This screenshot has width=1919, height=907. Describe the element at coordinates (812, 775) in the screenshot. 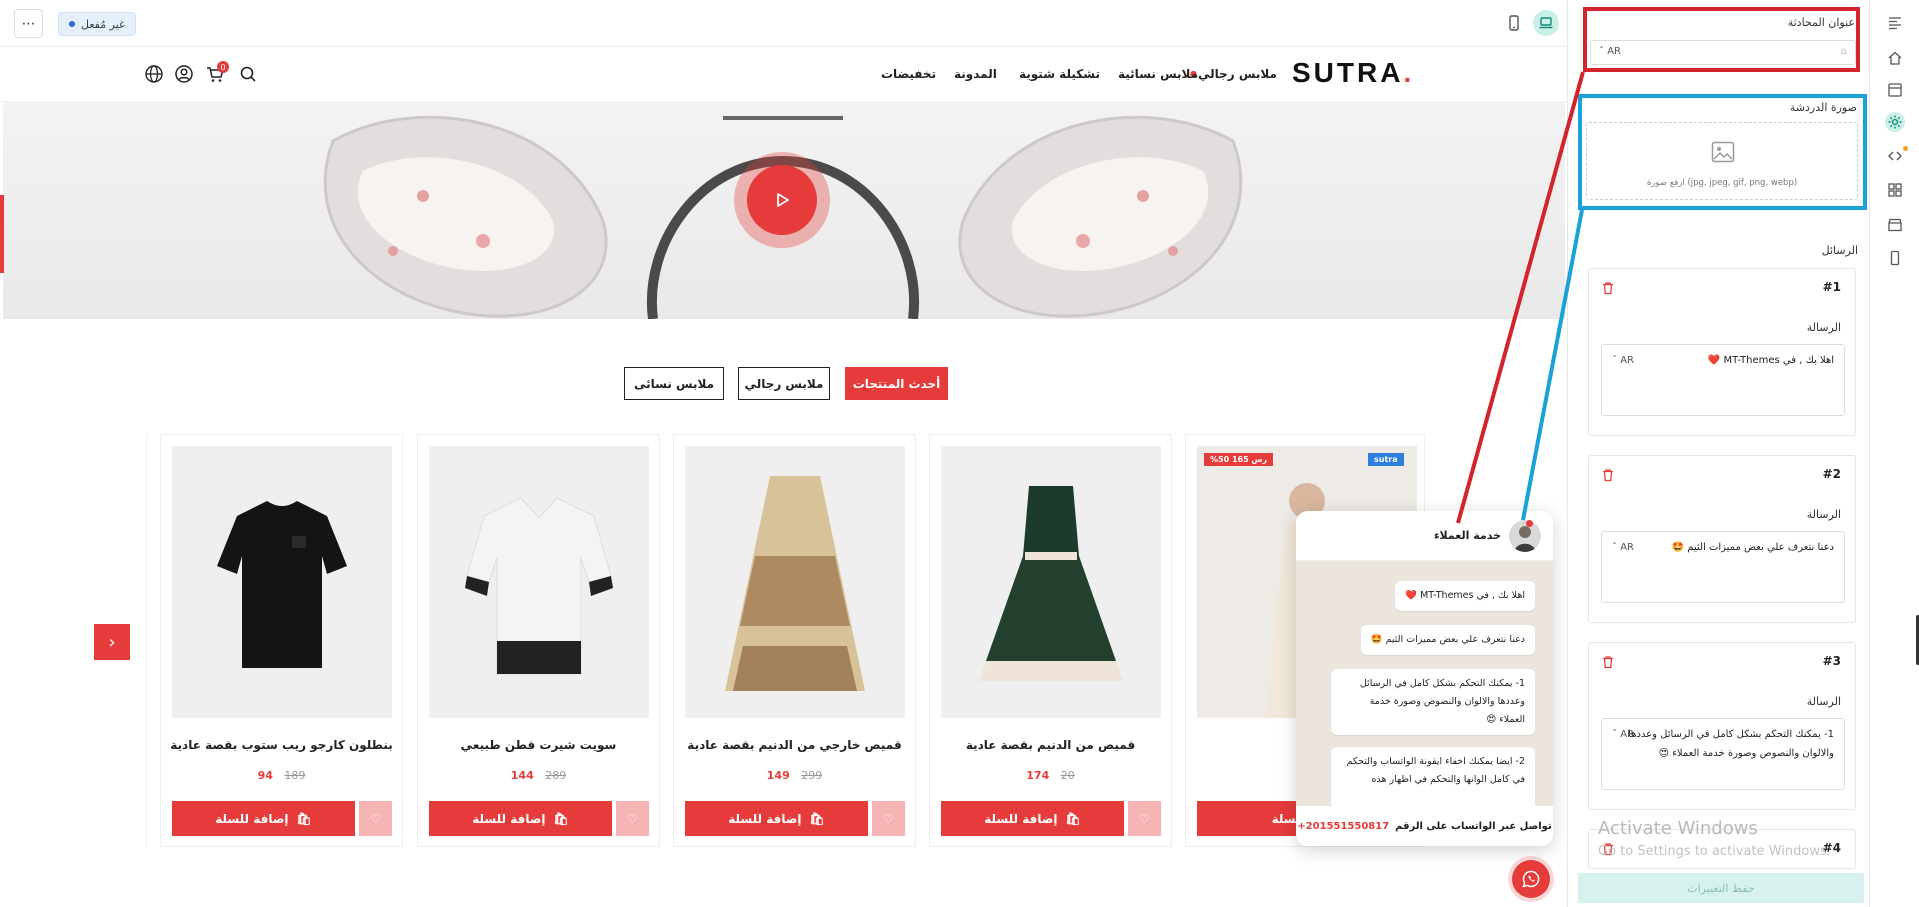

I see `product-old-price: 299` at that location.